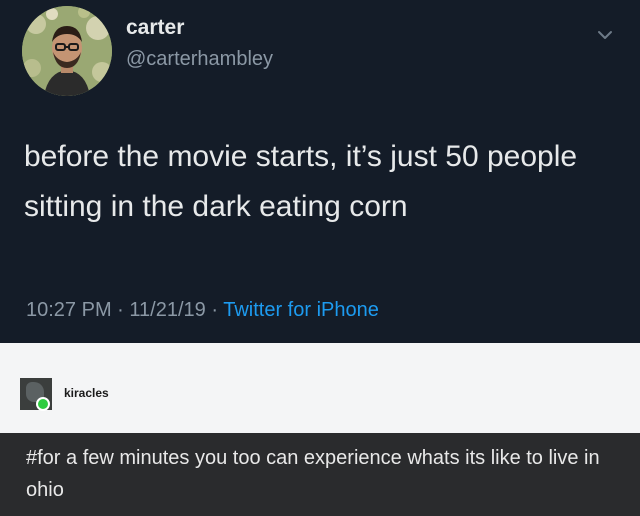  I want to click on online-status-icon, so click(43, 404).